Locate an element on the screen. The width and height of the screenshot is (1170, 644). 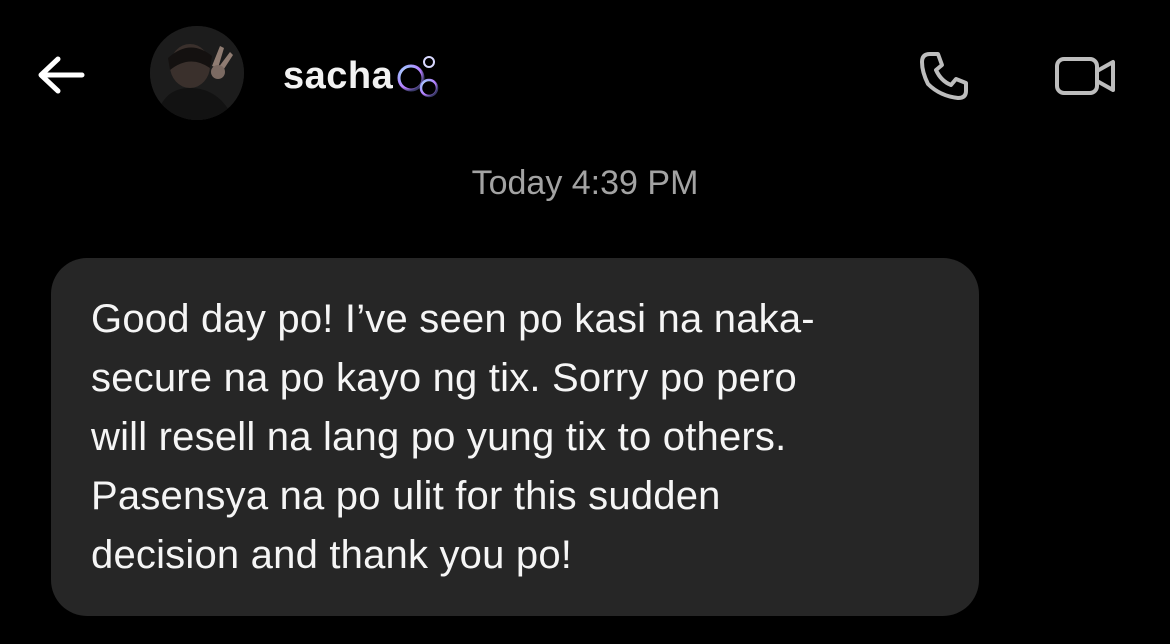
video-camera-icon is located at coordinates (1085, 76).